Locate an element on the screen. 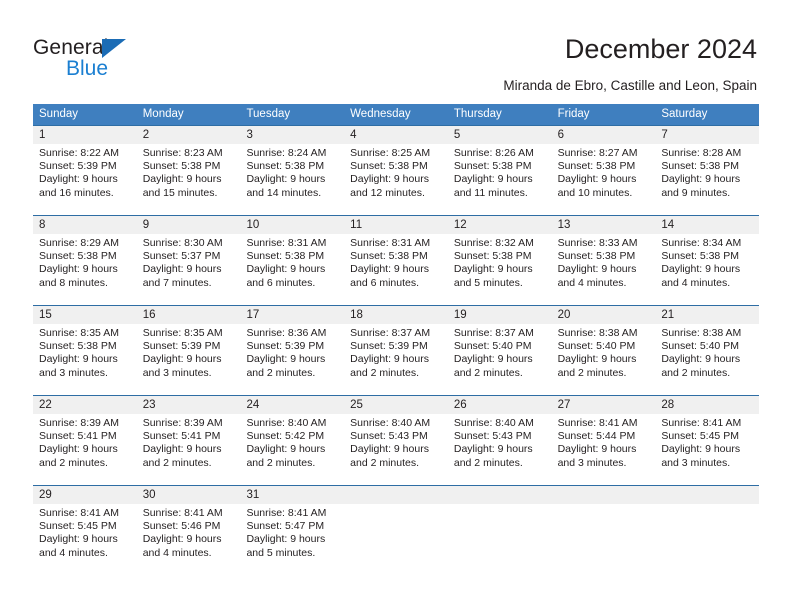 The height and width of the screenshot is (612, 792). sunset-text: Sunset: 5:45 PM is located at coordinates (78, 526).